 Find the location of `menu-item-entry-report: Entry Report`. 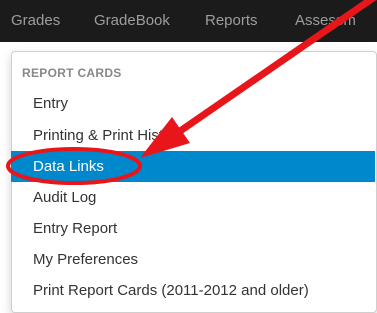

menu-item-entry-report: Entry Report is located at coordinates (193, 228).